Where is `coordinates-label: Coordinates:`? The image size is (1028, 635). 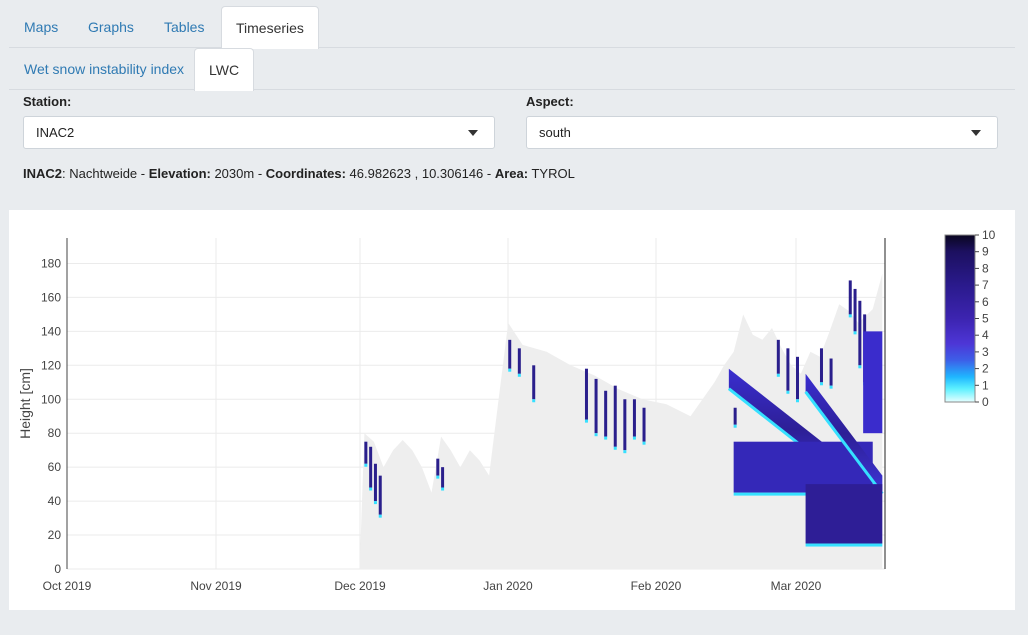 coordinates-label: Coordinates: is located at coordinates (305, 173).